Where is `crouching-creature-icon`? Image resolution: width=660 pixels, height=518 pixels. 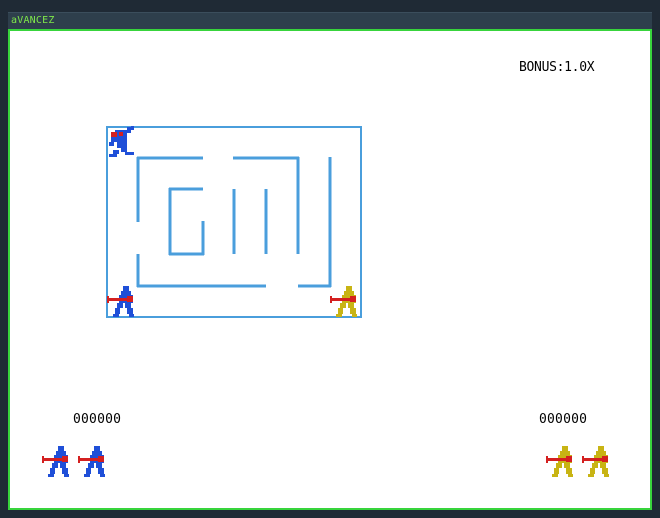 crouching-creature-icon is located at coordinates (121, 141).